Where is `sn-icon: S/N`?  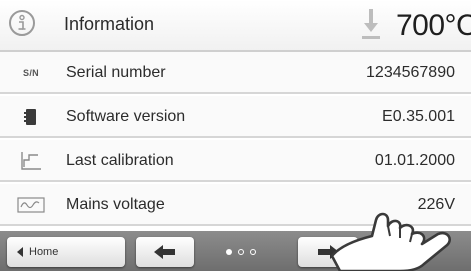 sn-icon: S/N is located at coordinates (31, 73).